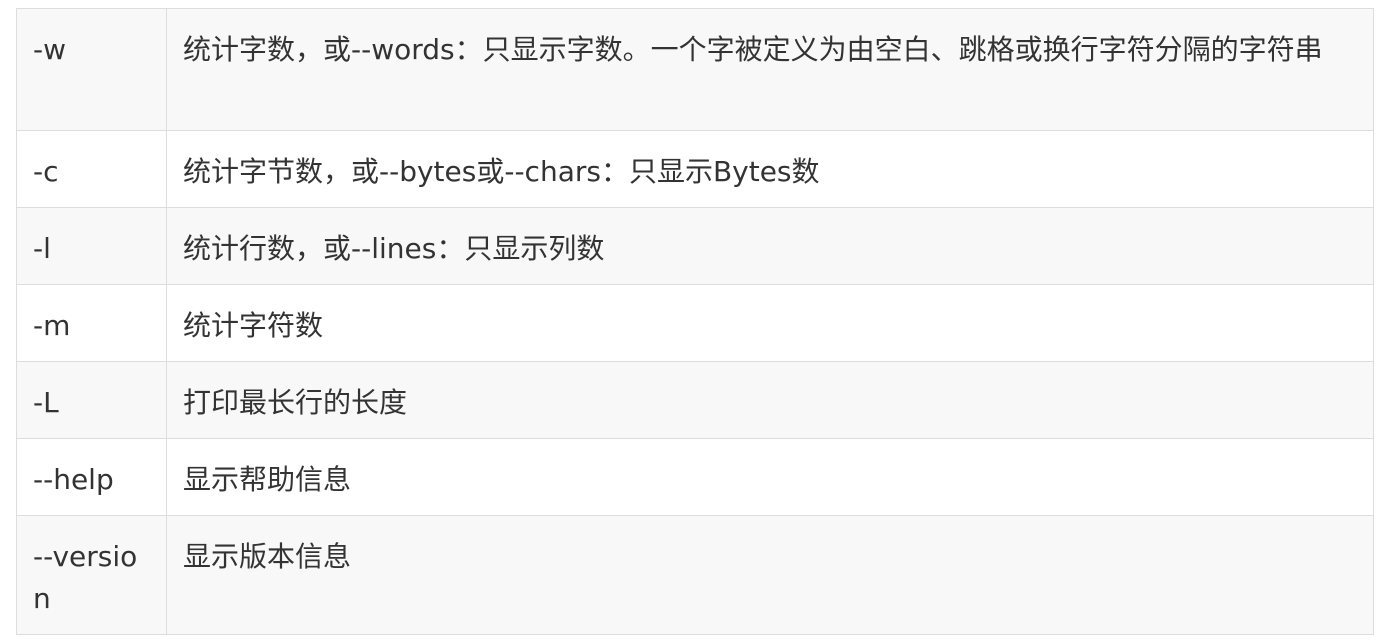 The height and width of the screenshot is (642, 1400). Describe the element at coordinates (770, 400) in the screenshot. I see `description-cell: 打印最长行的长度` at that location.